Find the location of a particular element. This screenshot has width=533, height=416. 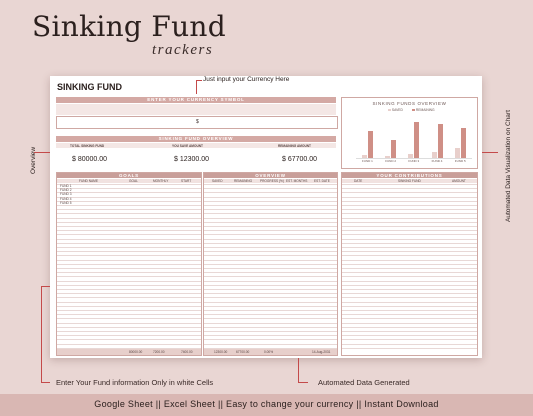

callout-automated-line-h is located at coordinates (303, 382).